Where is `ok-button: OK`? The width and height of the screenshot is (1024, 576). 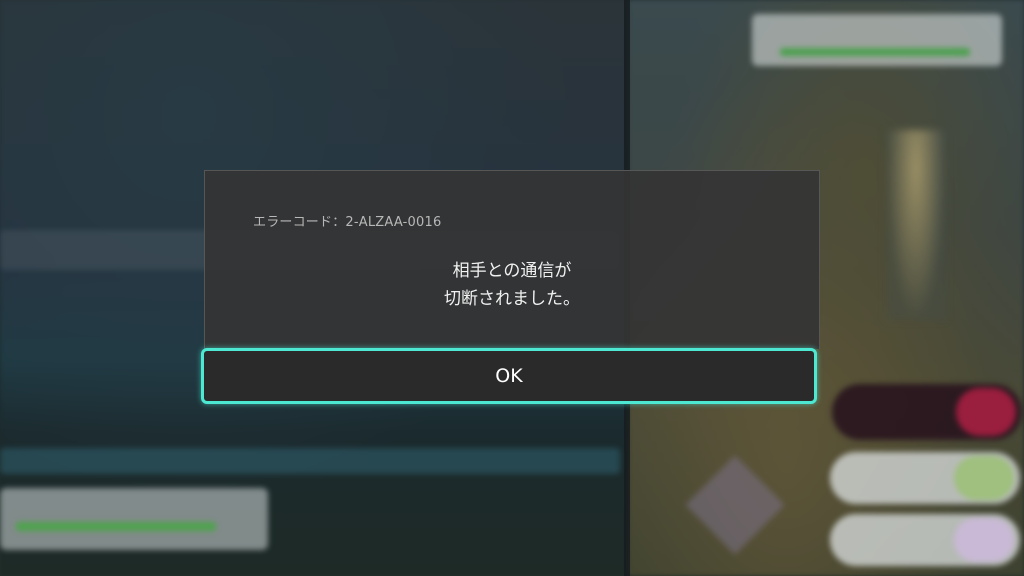 ok-button: OK is located at coordinates (509, 376).